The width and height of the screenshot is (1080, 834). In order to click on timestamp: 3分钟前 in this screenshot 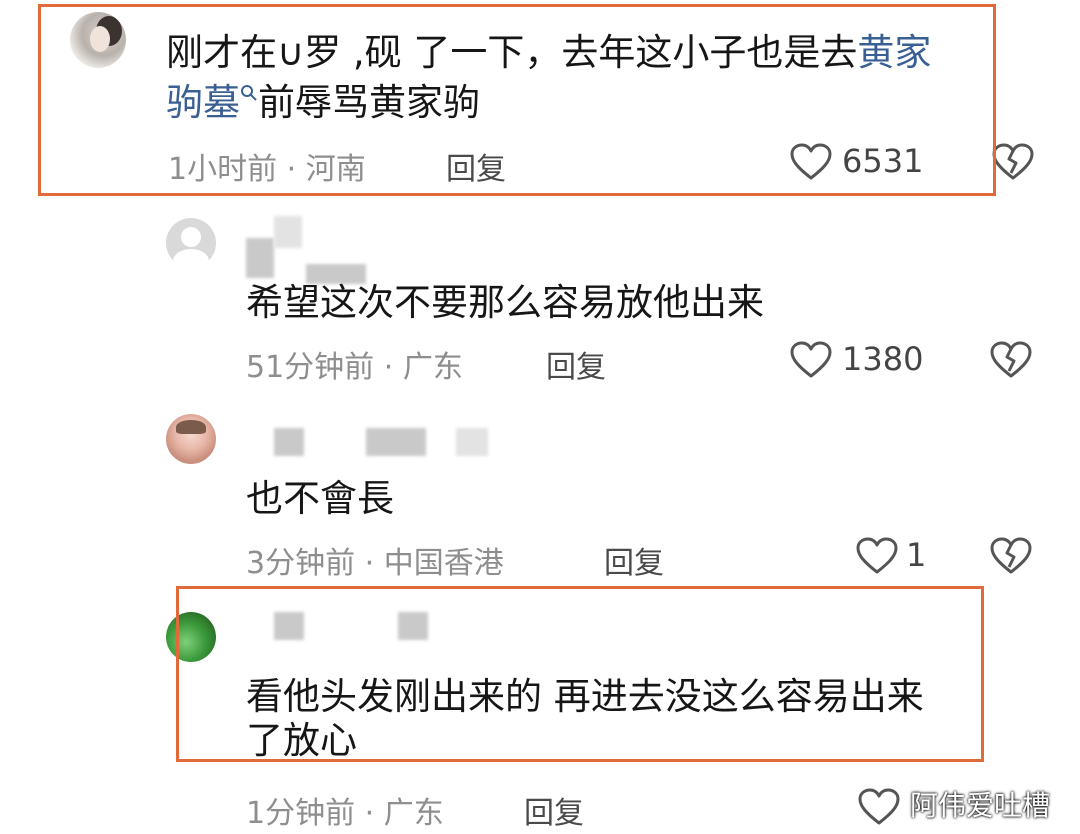, I will do `click(301, 563)`.